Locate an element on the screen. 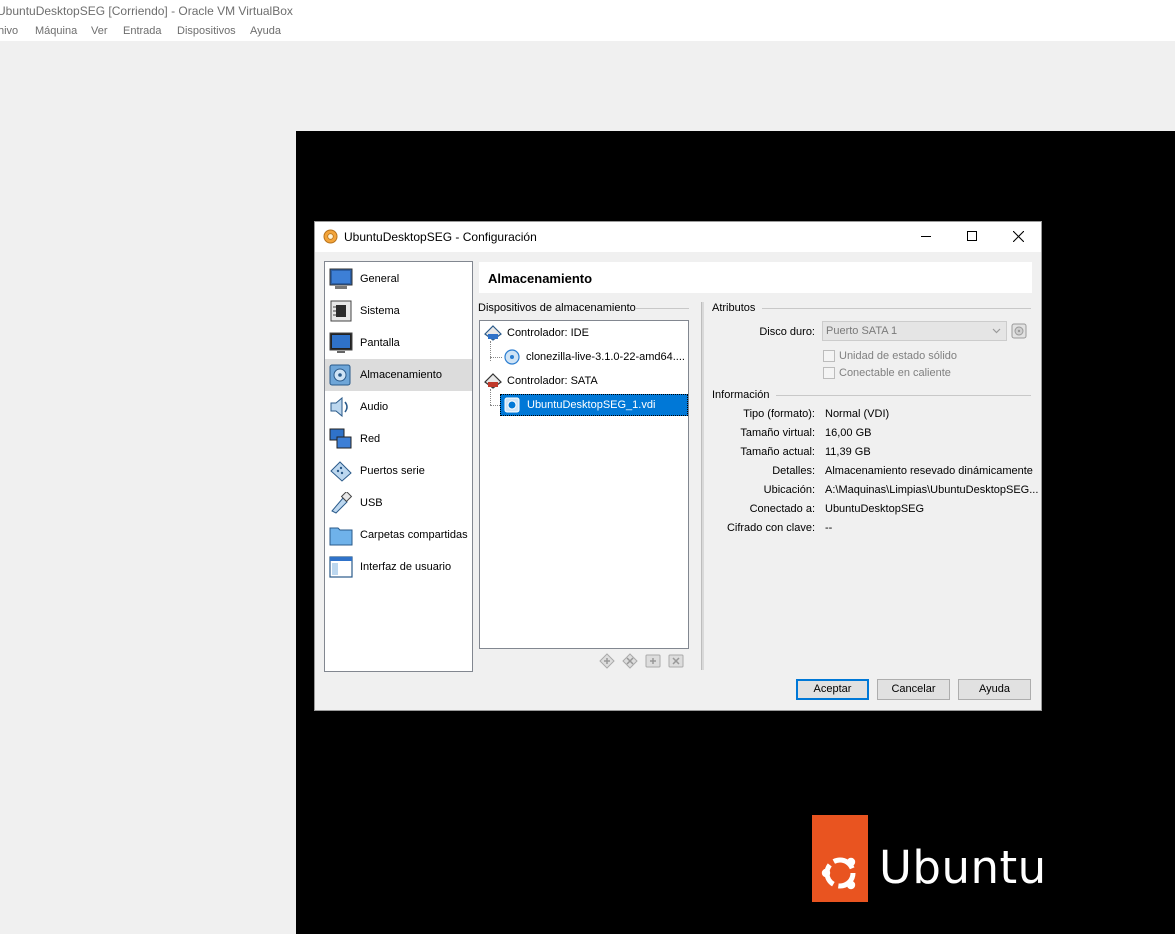 Image resolution: width=1175 pixels, height=934 pixels. info-value-encryption: -- is located at coordinates (829, 528).